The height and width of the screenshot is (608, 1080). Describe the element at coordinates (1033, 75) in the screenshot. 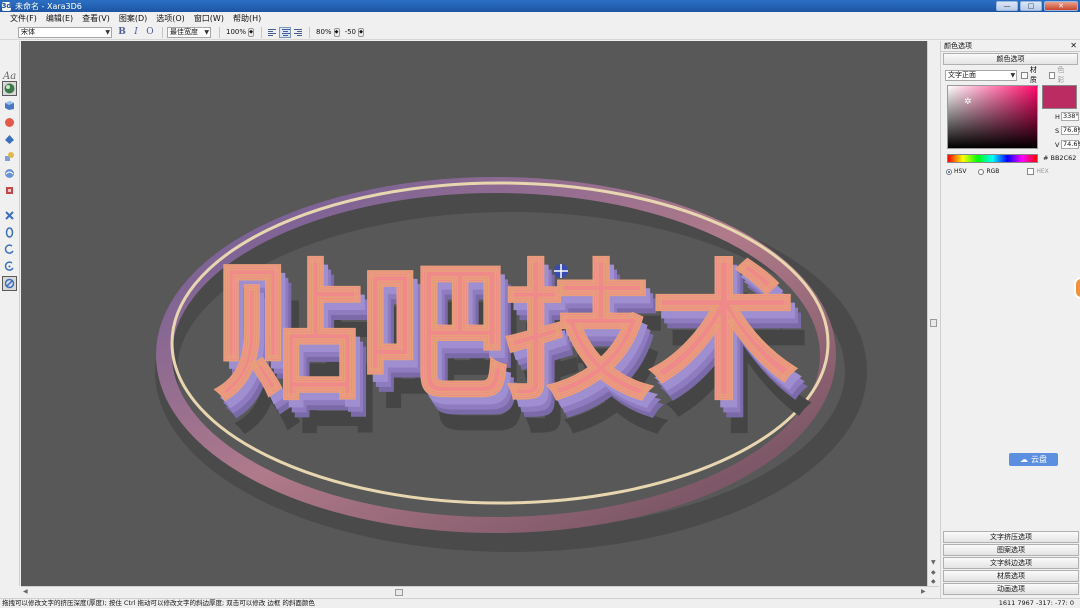

I see `material-label: 材质` at that location.